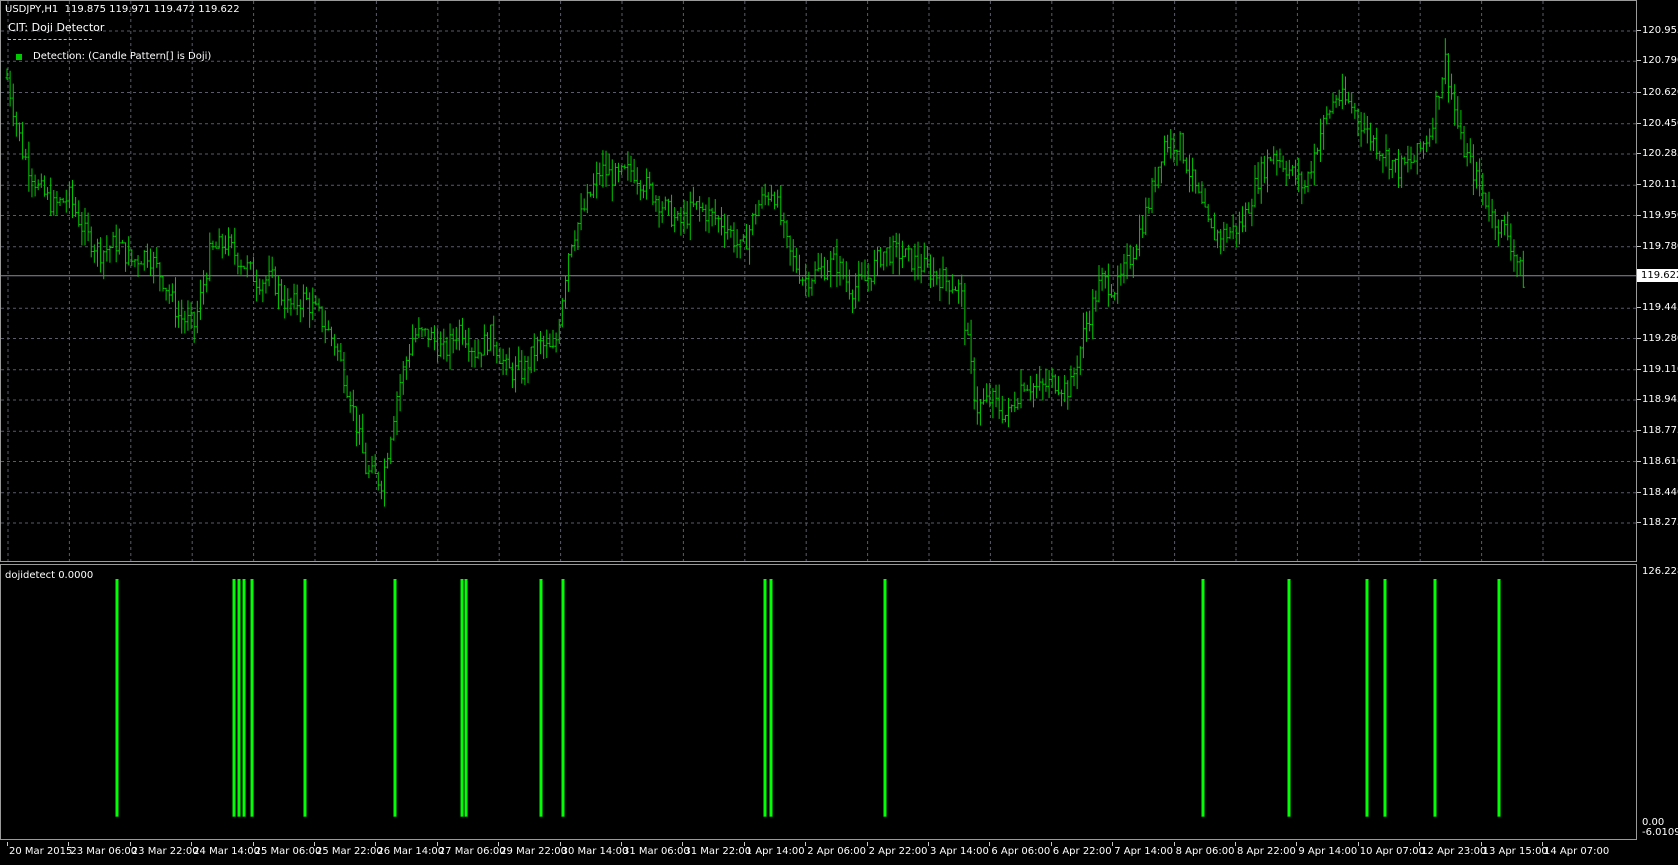 The height and width of the screenshot is (865, 1678). What do you see at coordinates (1328, 851) in the screenshot?
I see `time-label: 9 Apr 14:00` at bounding box center [1328, 851].